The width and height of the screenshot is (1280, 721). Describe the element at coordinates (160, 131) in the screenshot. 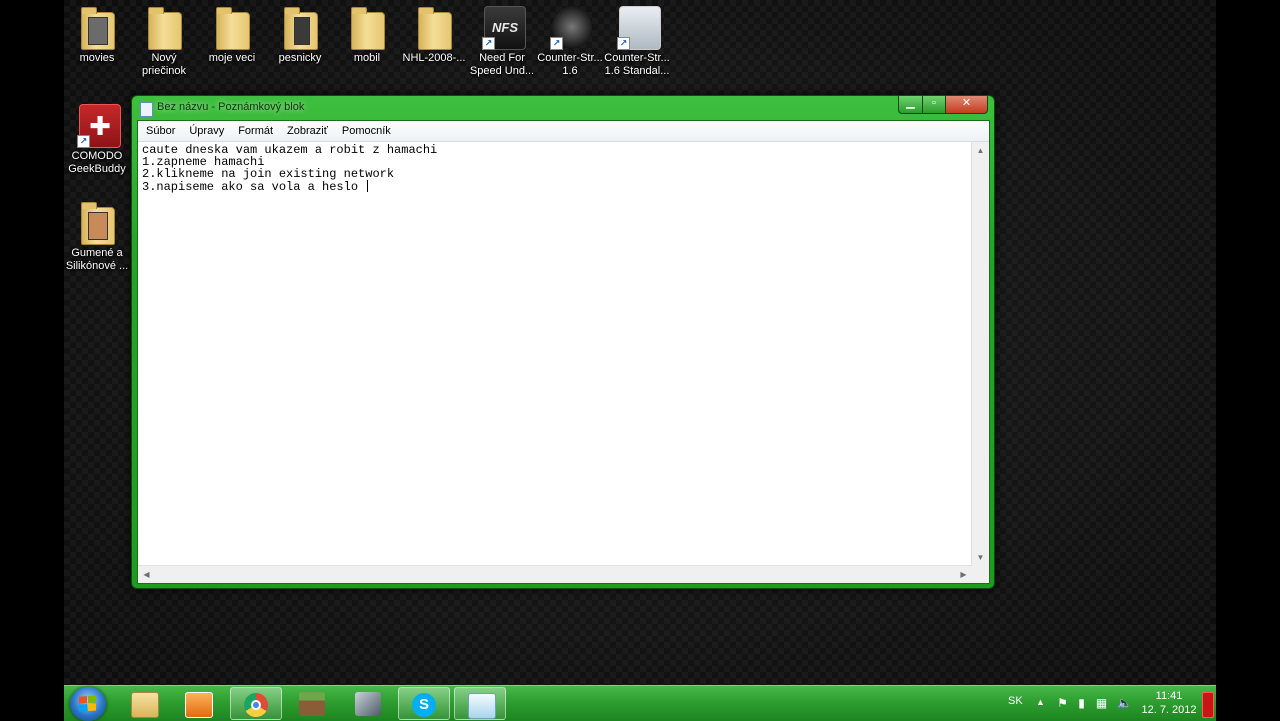

I see `menu-subor: Súbor` at that location.